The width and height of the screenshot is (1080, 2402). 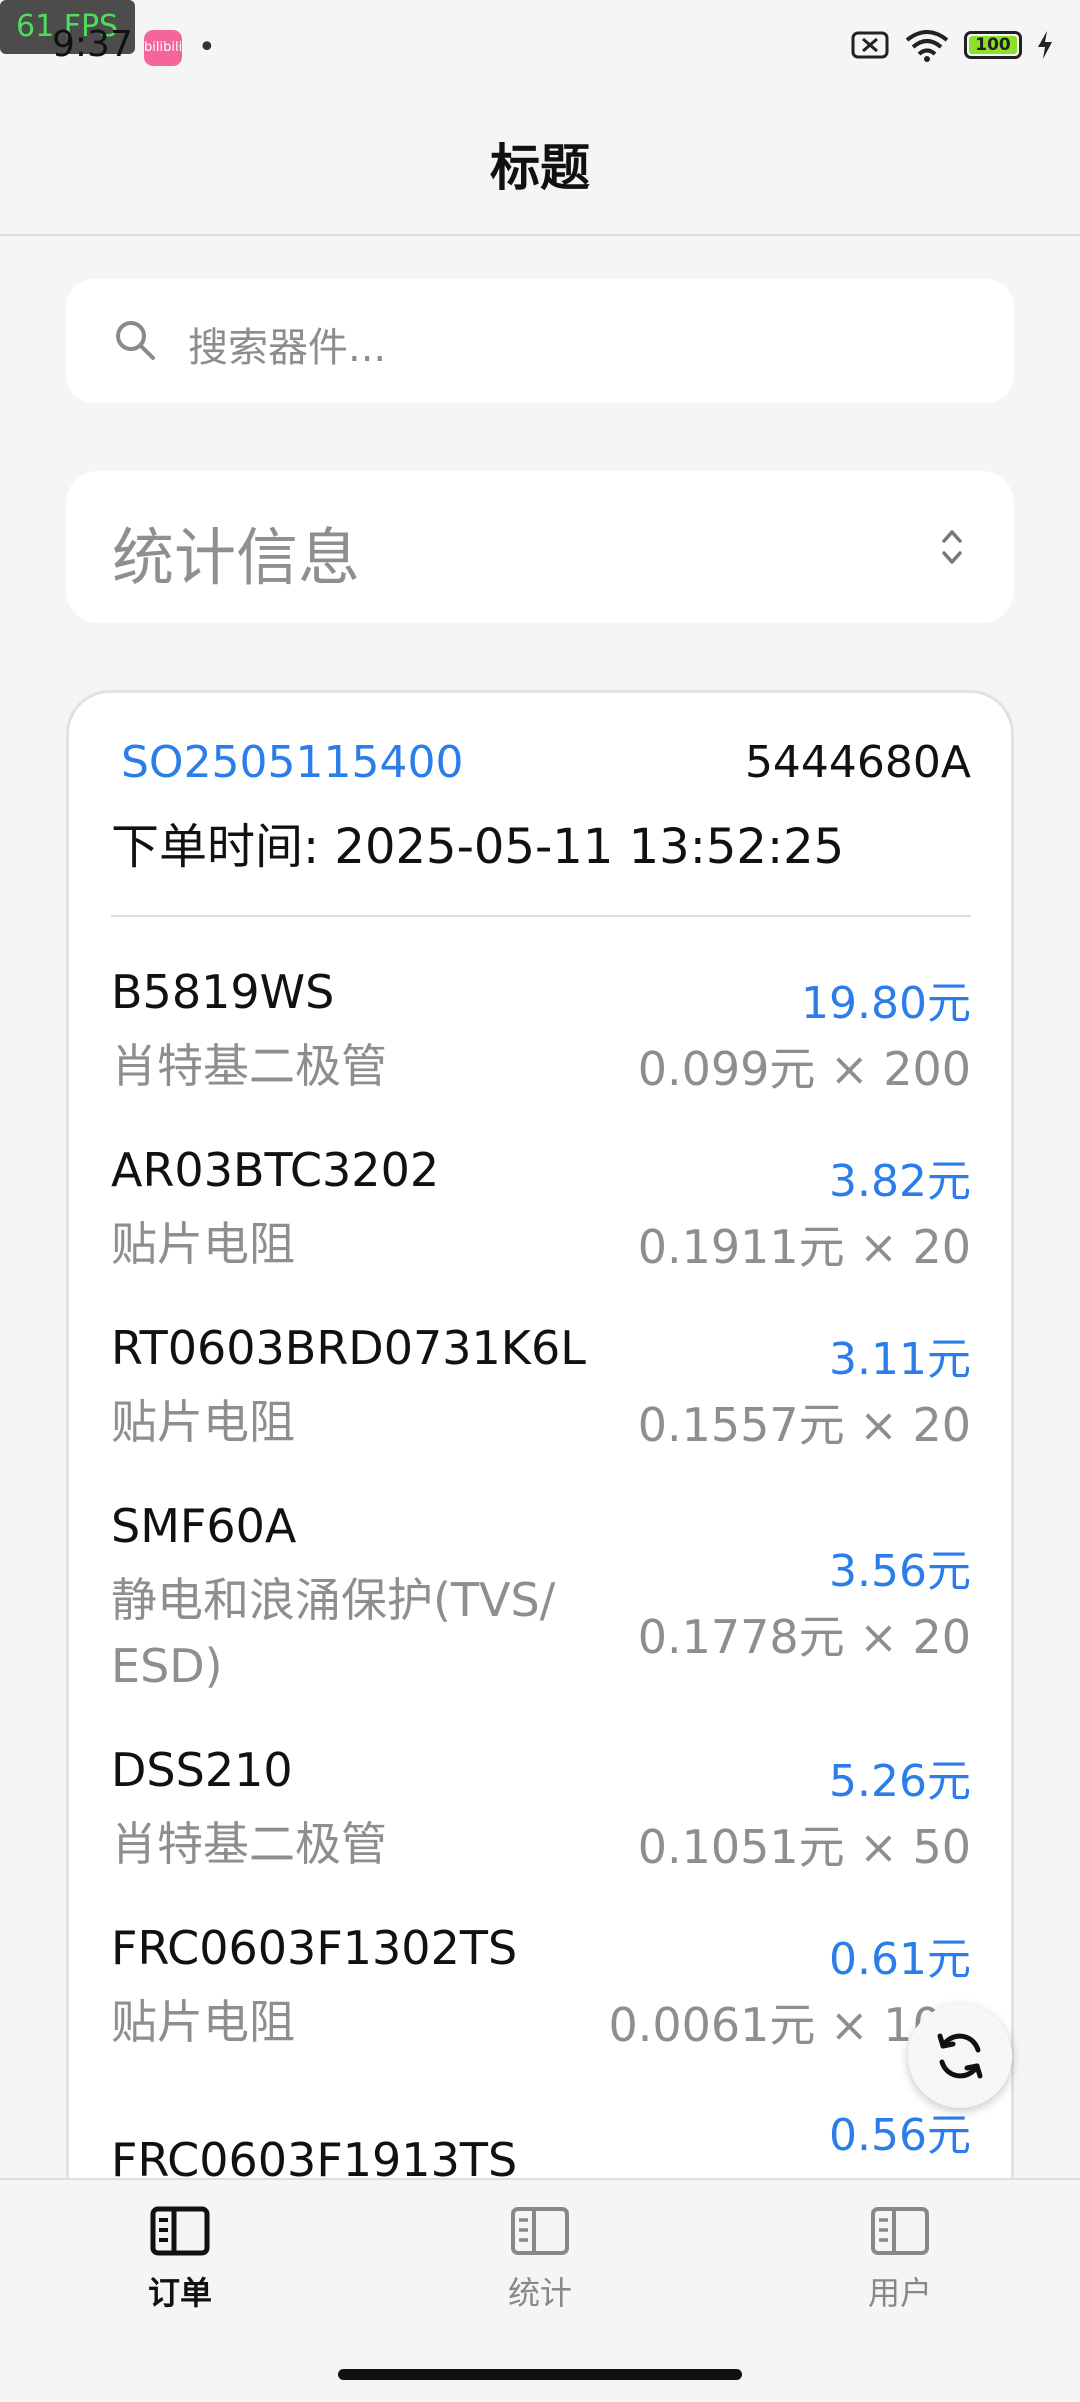 What do you see at coordinates (179, 2293) in the screenshot?
I see `tab-label: 订单` at bounding box center [179, 2293].